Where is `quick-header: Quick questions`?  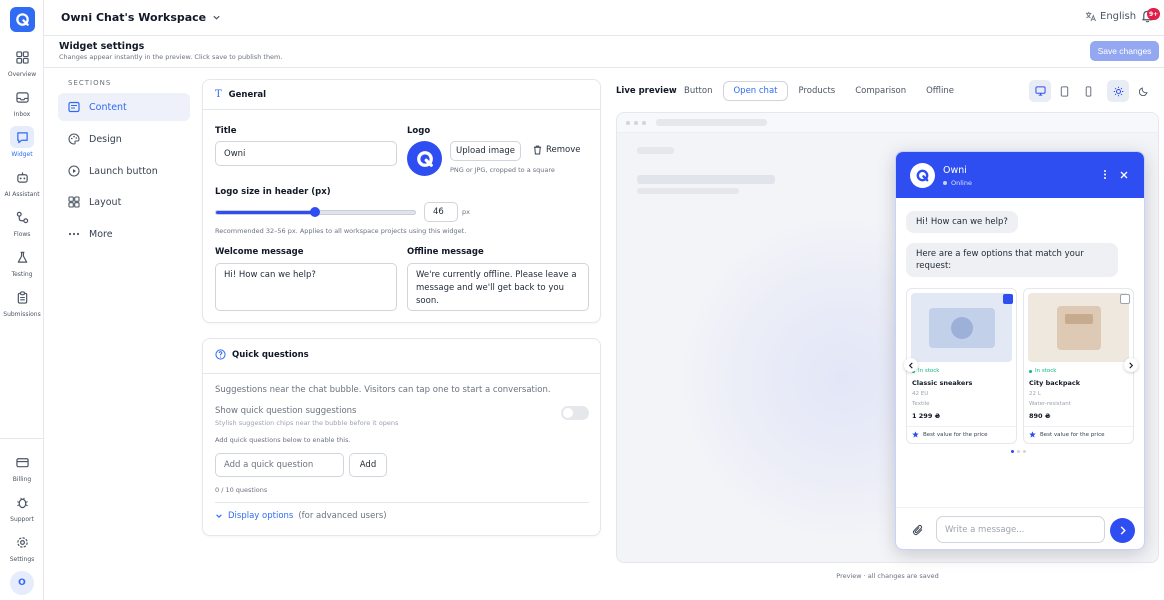
quick-header: Quick questions is located at coordinates (262, 354).